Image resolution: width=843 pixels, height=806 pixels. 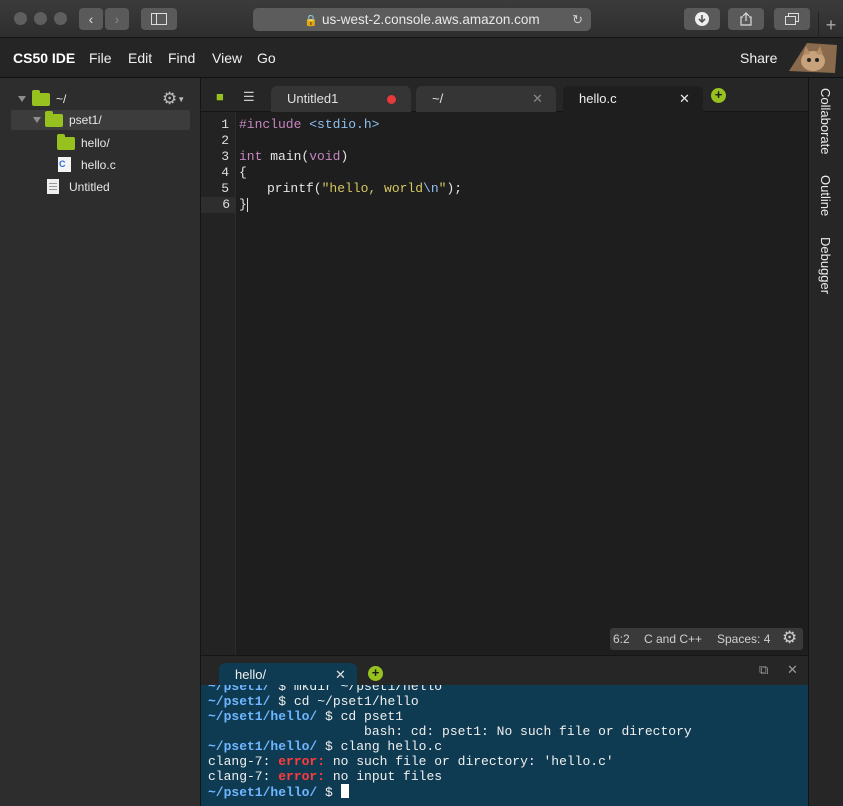 I want to click on tabs-icon, so click(x=792, y=19).